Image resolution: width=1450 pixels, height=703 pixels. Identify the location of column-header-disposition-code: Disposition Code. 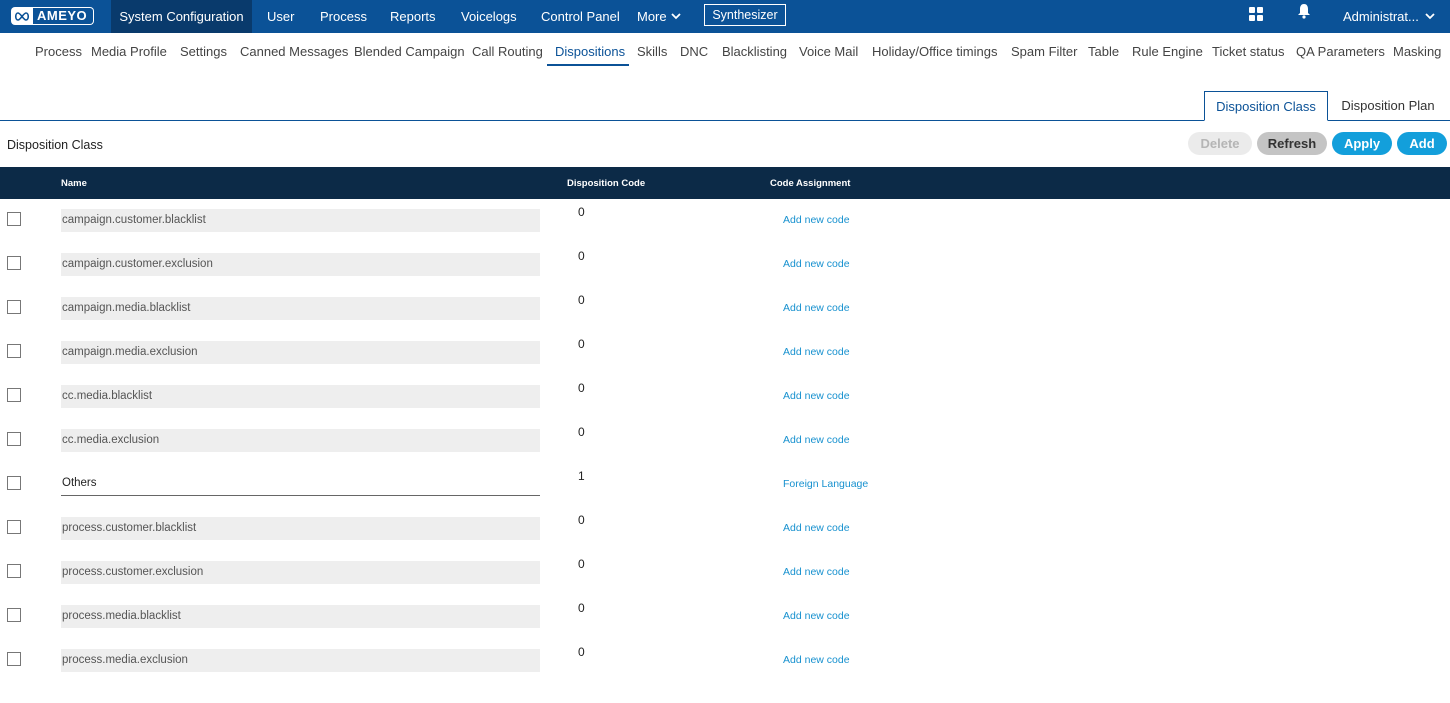
(606, 183).